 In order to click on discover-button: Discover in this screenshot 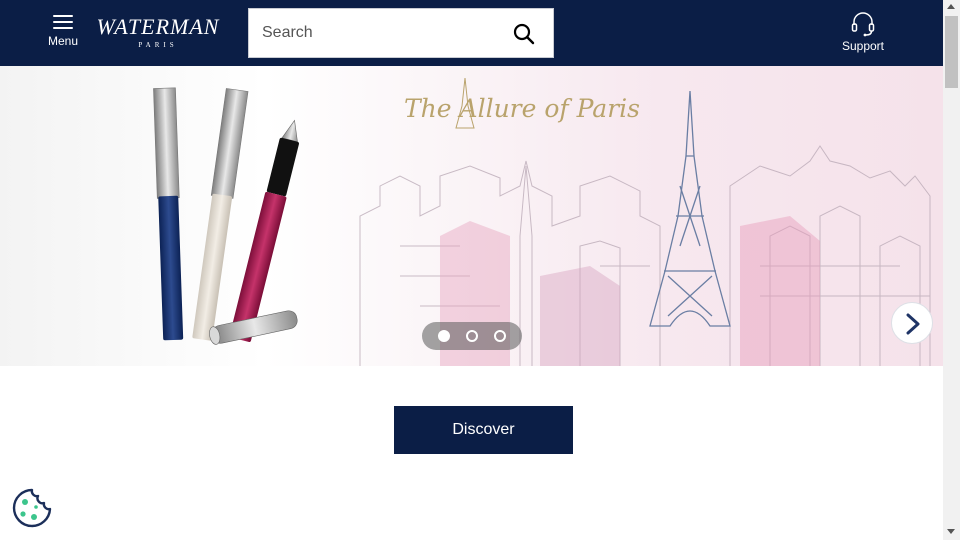, I will do `click(483, 430)`.